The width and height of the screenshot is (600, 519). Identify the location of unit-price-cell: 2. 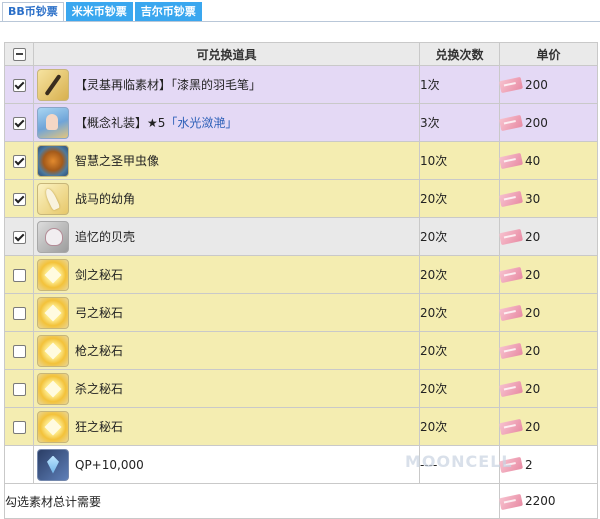
(548, 464).